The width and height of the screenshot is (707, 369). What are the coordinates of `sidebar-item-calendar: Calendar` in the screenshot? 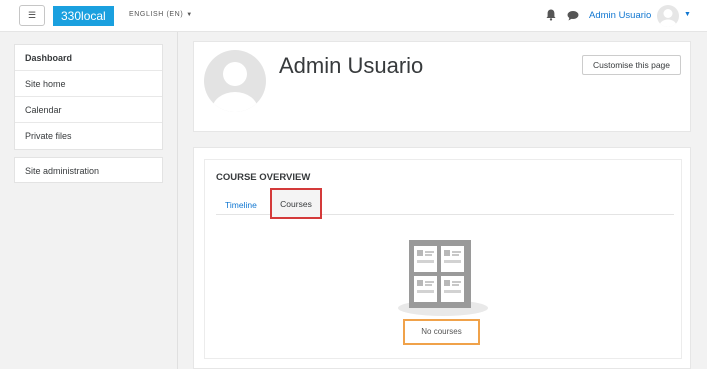 It's located at (88, 110).